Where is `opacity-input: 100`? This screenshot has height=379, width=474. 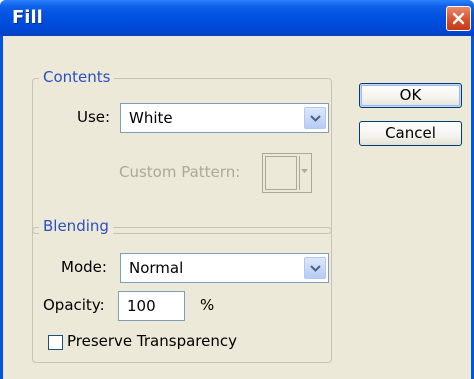 opacity-input: 100 is located at coordinates (151, 306).